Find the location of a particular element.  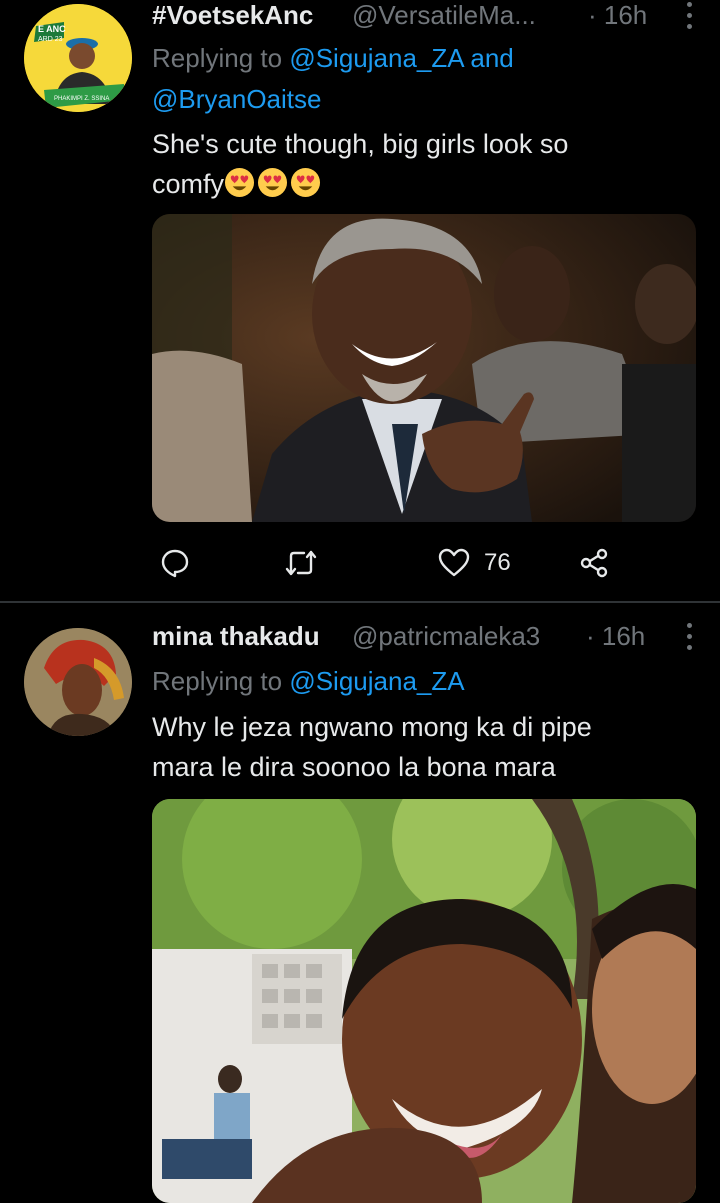

tweet-text-line: mara le dira soonoo la bona mara is located at coordinates (354, 767).